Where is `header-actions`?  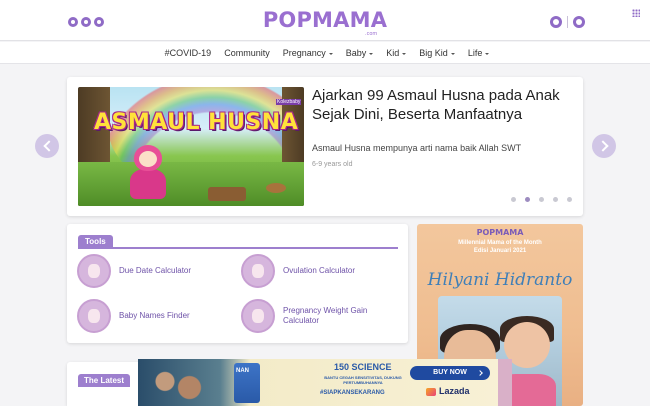 header-actions is located at coordinates (567, 22).